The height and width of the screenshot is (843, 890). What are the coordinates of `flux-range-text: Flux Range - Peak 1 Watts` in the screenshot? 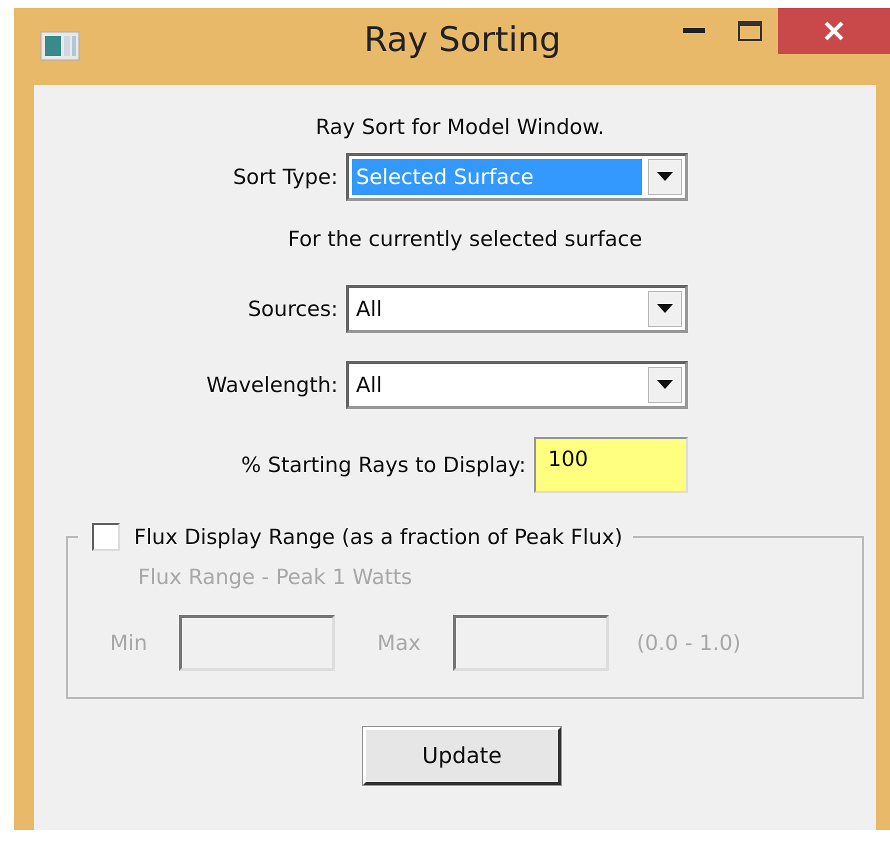 It's located at (276, 577).